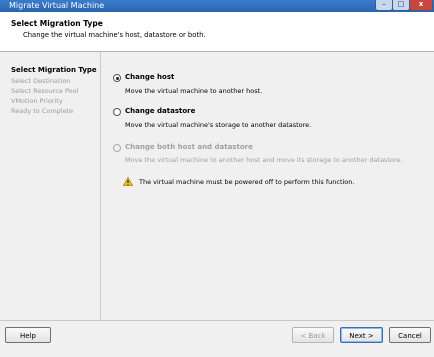 Image resolution: width=434 pixels, height=357 pixels. What do you see at coordinates (160, 111) in the screenshot?
I see `change-datastore-label: Change datastore` at bounding box center [160, 111].